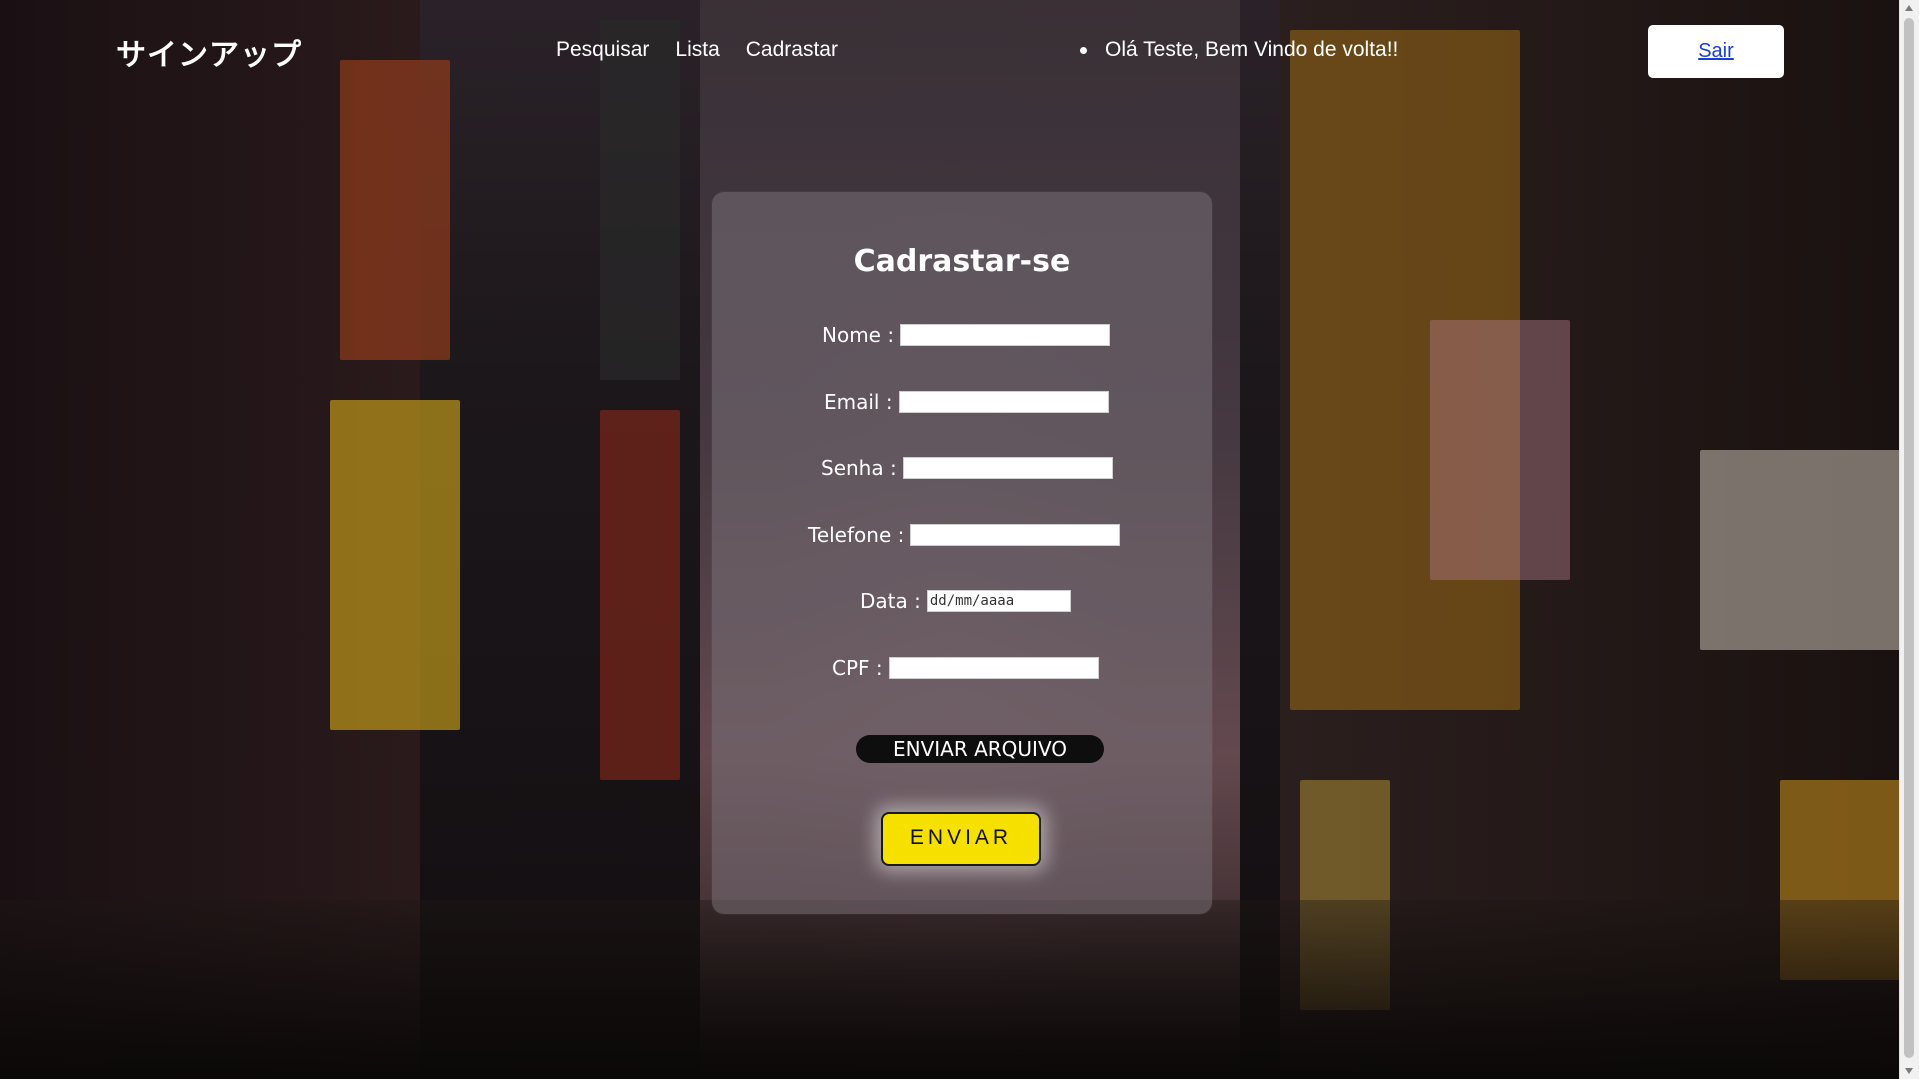  I want to click on nome-label: Nome :, so click(858, 335).